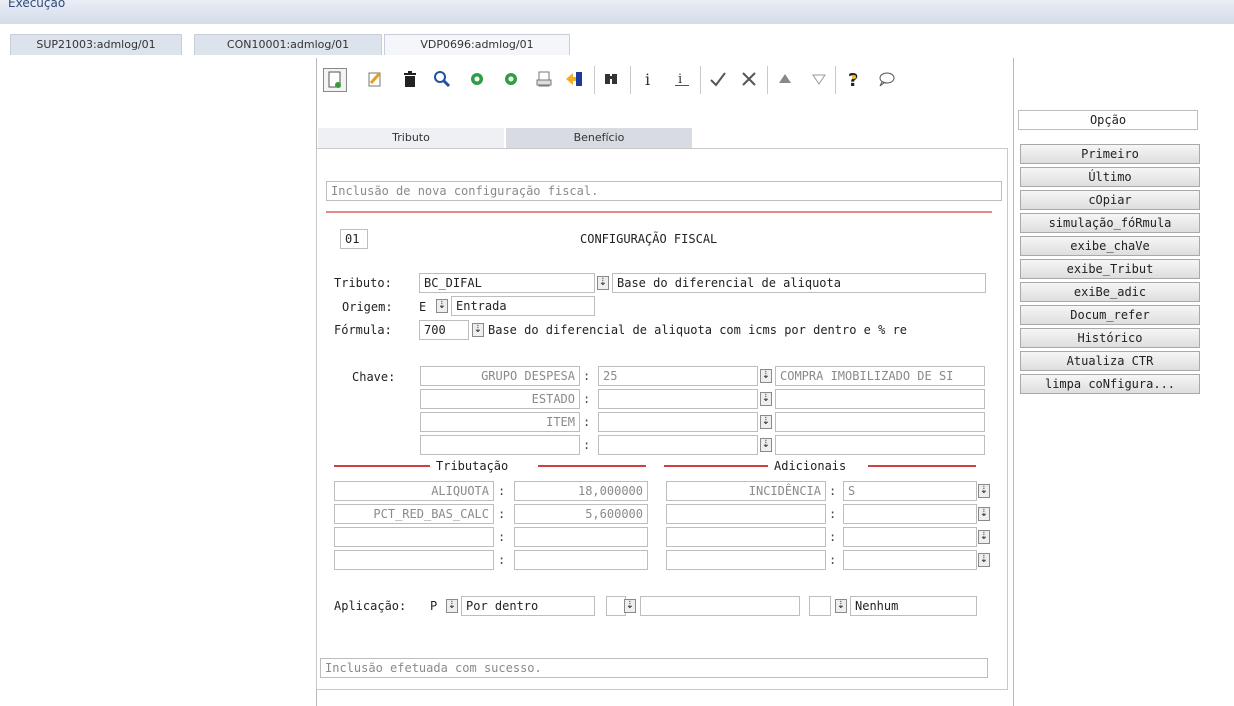 Image resolution: width=1234 pixels, height=706 pixels. Describe the element at coordinates (1110, 338) in the screenshot. I see `option-historico-button: Histórico` at that location.